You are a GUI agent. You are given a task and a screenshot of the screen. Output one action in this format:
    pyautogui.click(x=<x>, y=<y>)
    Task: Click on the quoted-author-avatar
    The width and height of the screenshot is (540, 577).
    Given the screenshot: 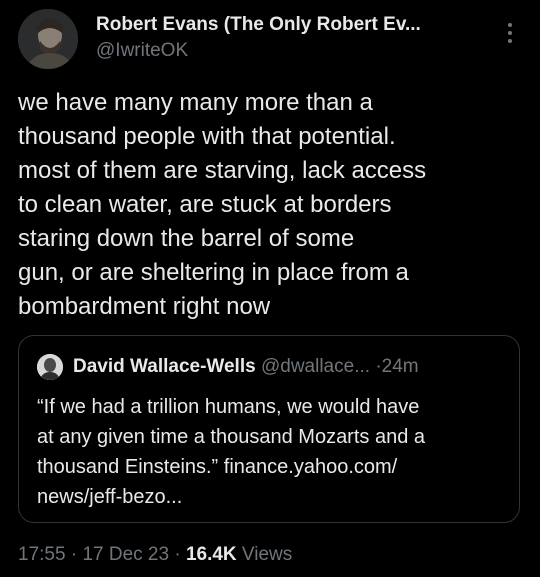 What is the action you would take?
    pyautogui.click(x=50, y=367)
    